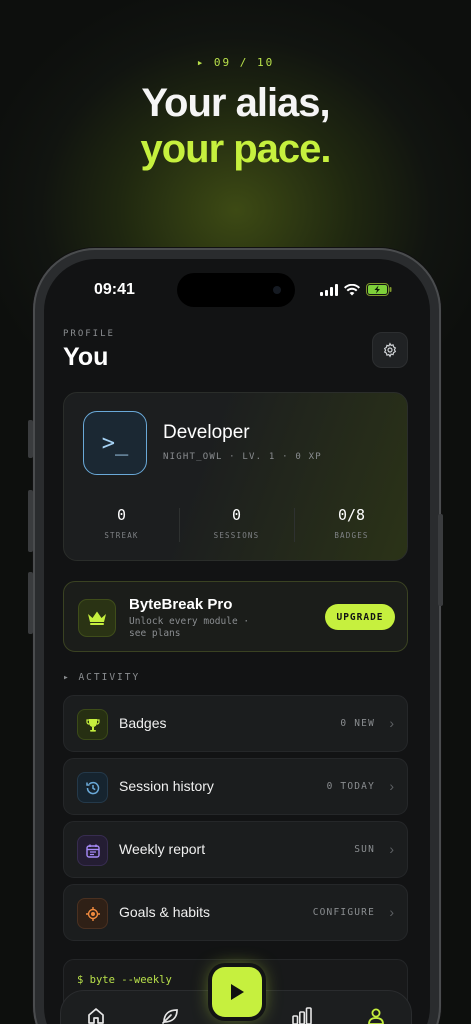  What do you see at coordinates (364, 849) in the screenshot?
I see `row-meta: SUN` at bounding box center [364, 849].